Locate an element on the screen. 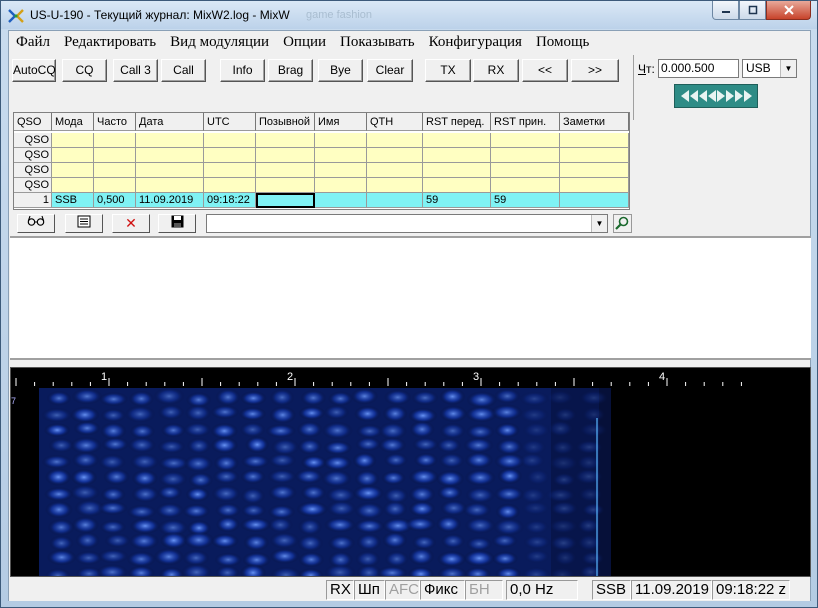  lookup-button is located at coordinates (36, 223).